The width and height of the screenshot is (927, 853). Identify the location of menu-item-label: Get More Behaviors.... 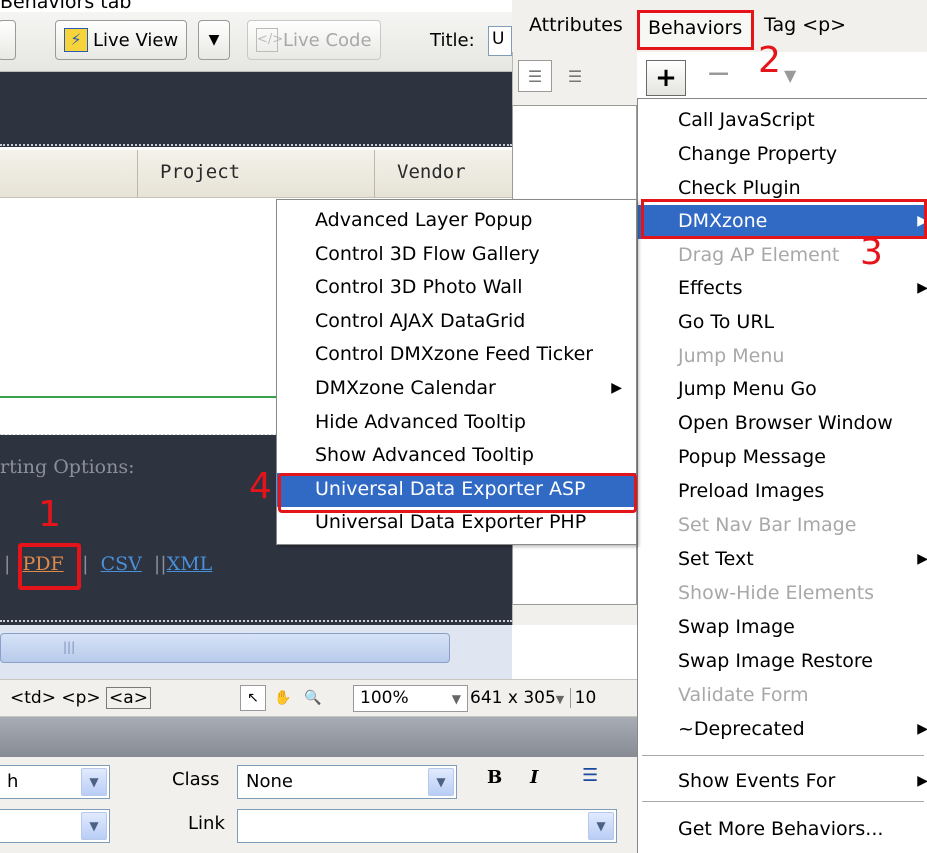
(781, 829).